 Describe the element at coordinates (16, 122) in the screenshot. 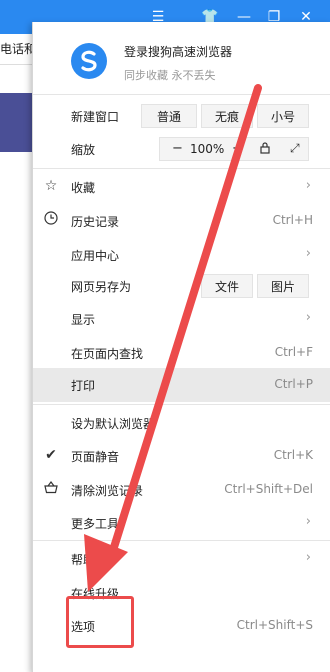

I see `page-banner` at that location.